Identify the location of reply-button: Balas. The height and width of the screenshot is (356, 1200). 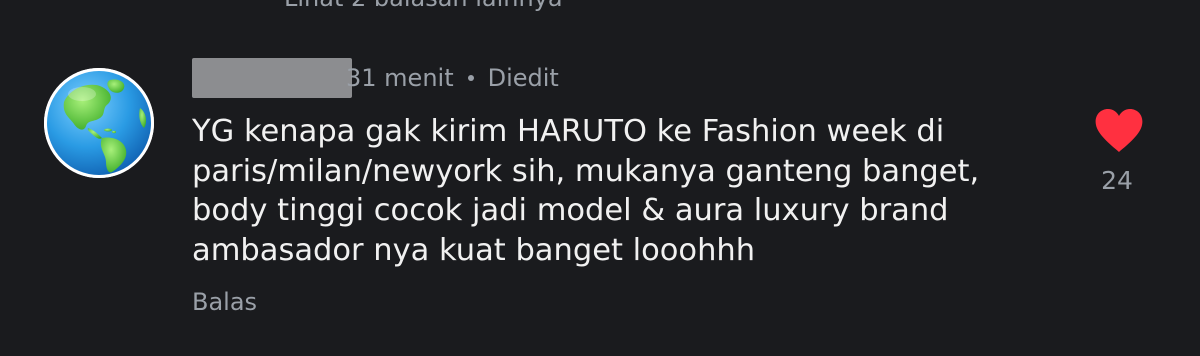
(224, 302).